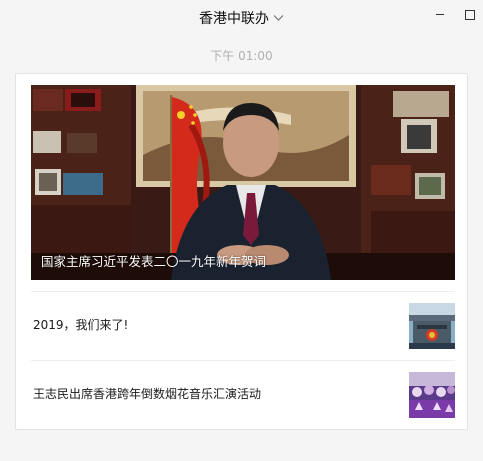 The image size is (483, 461). I want to click on article-title: 王志民出席香港跨年倒数烟花音乐汇演活动, so click(147, 394).